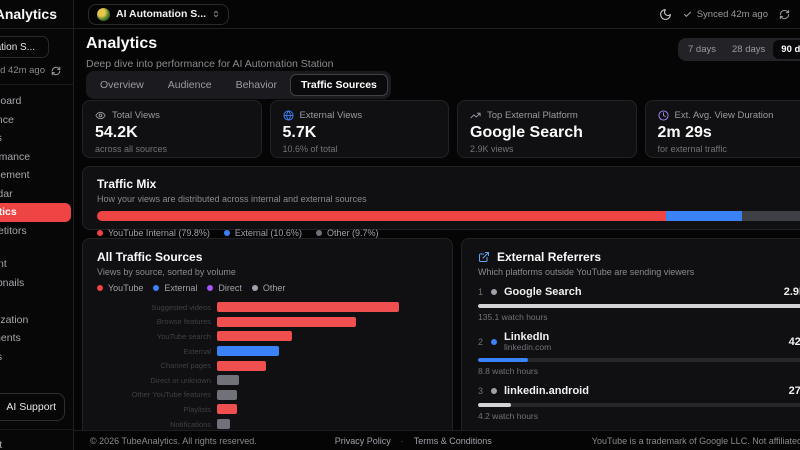 The width and height of the screenshot is (800, 450). What do you see at coordinates (190, 85) in the screenshot?
I see `tab-audience: Audience` at bounding box center [190, 85].